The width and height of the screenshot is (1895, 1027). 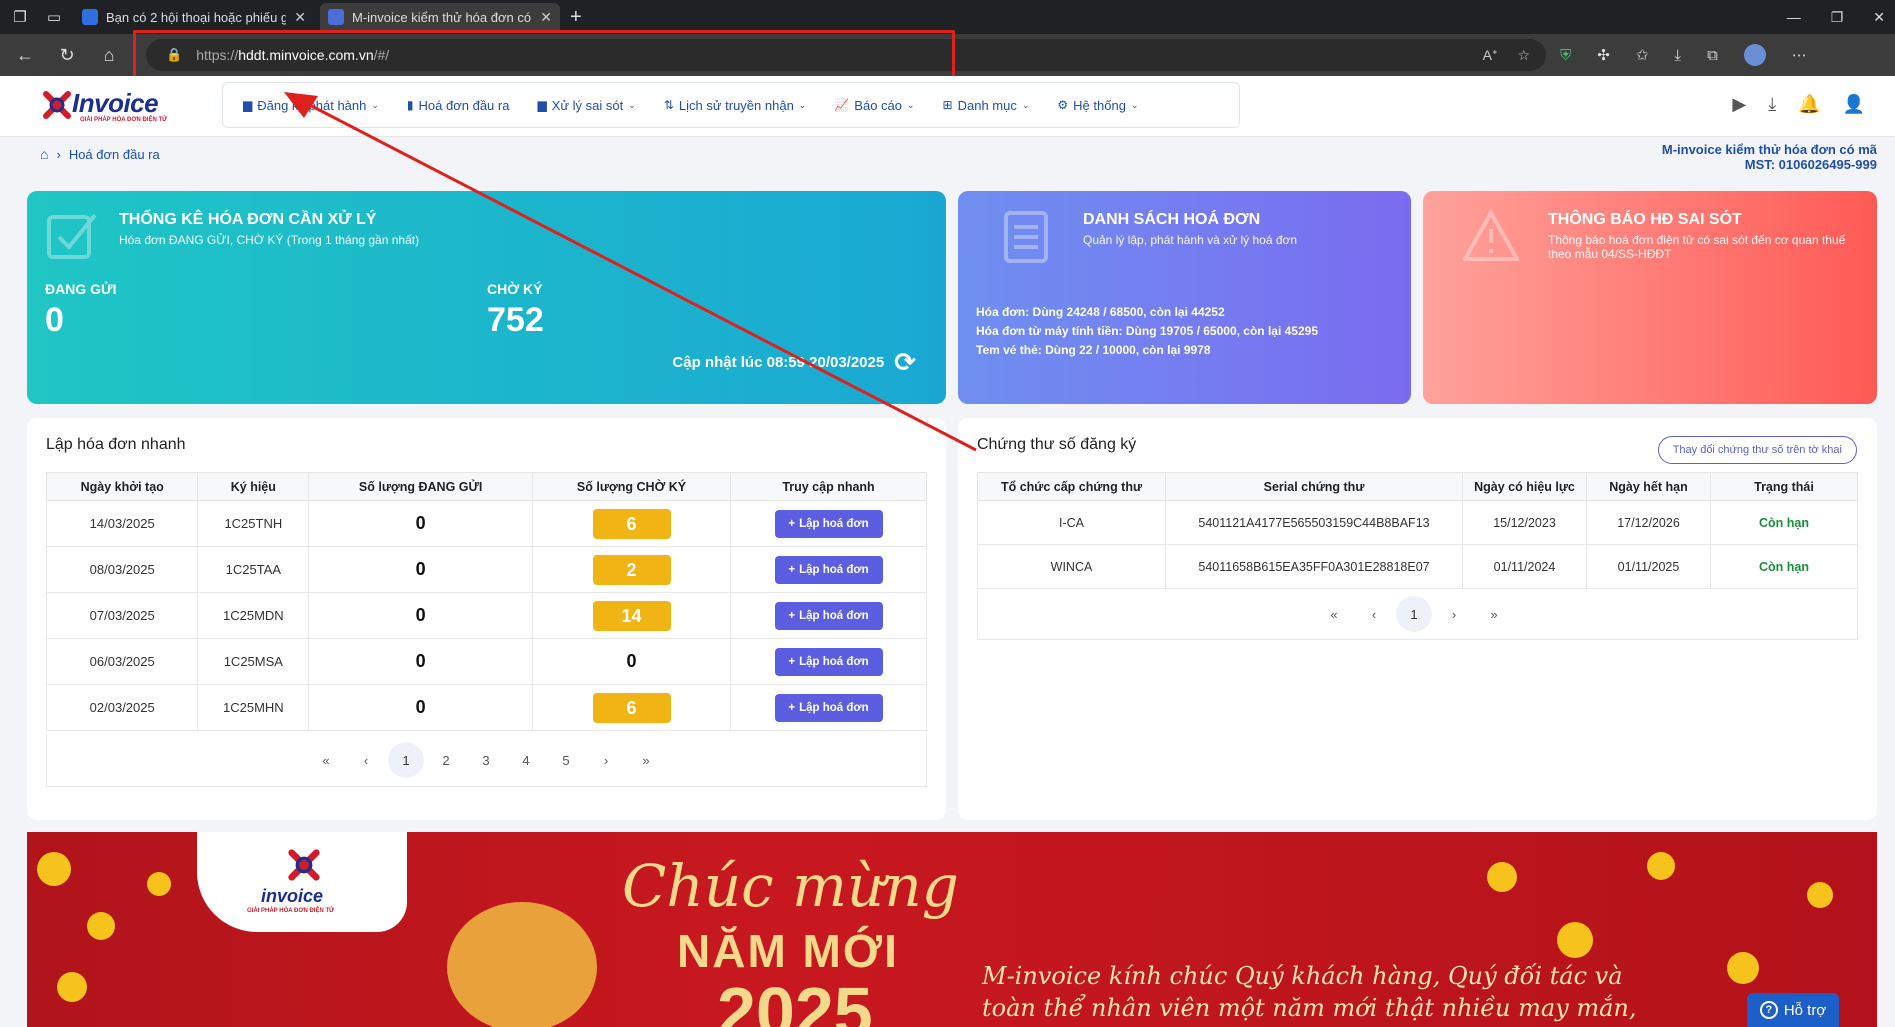 What do you see at coordinates (122, 523) in the screenshot?
I see `cell-date: 14/03/2025` at bounding box center [122, 523].